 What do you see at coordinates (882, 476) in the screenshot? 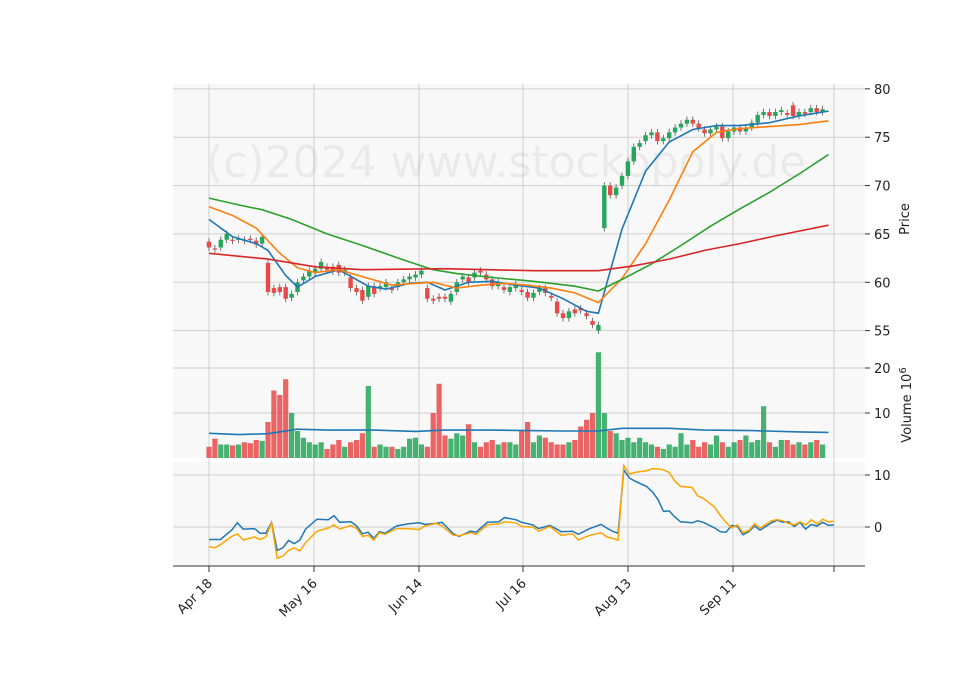
I see `indicator-tick-label: 10` at bounding box center [882, 476].